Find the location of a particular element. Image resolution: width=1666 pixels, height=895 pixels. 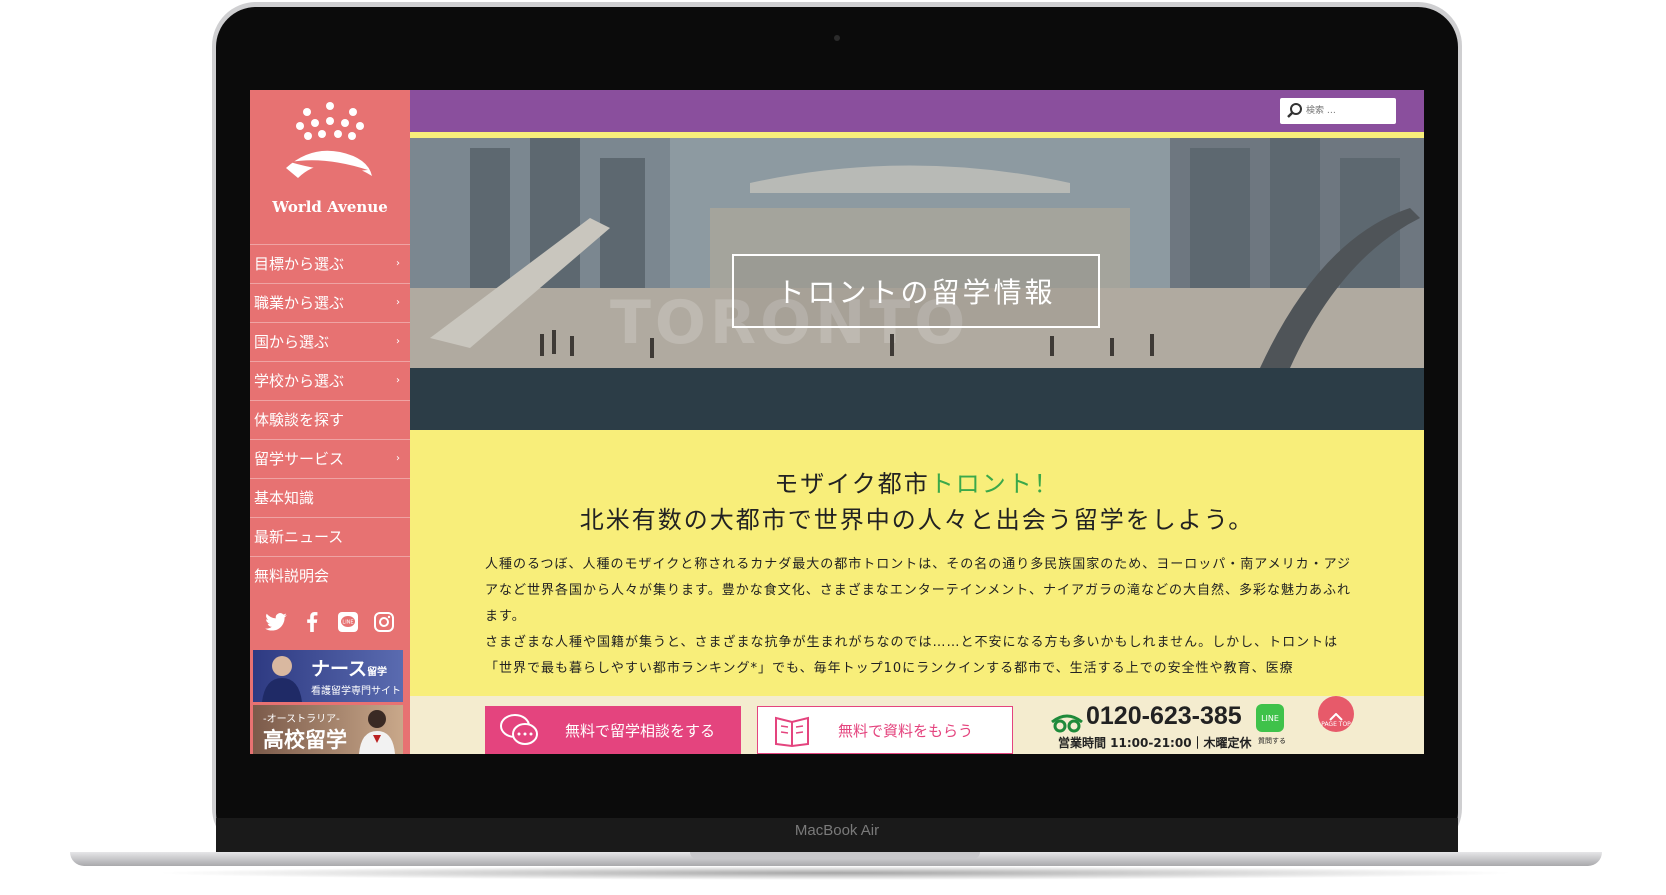

sidebar-item-school: 学校から選ぶ › is located at coordinates (330, 380).